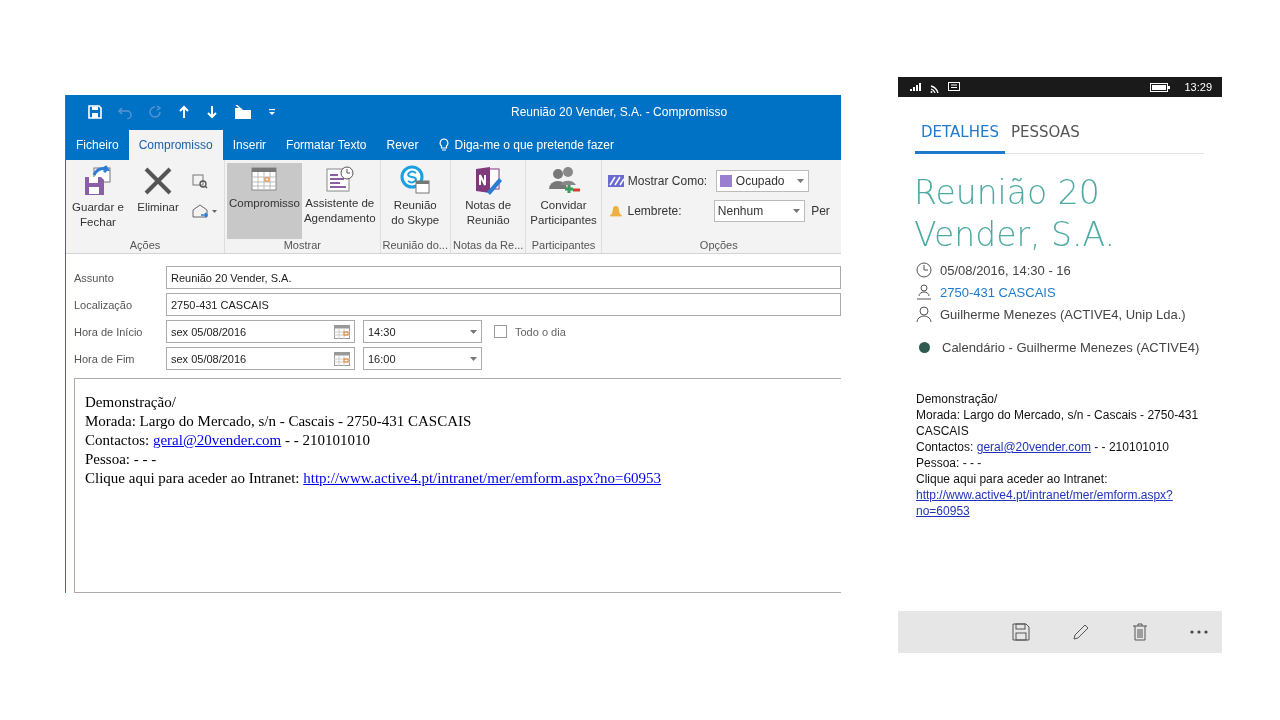 The image size is (1280, 720). What do you see at coordinates (615, 181) in the screenshot?
I see `show-as-icon` at bounding box center [615, 181].